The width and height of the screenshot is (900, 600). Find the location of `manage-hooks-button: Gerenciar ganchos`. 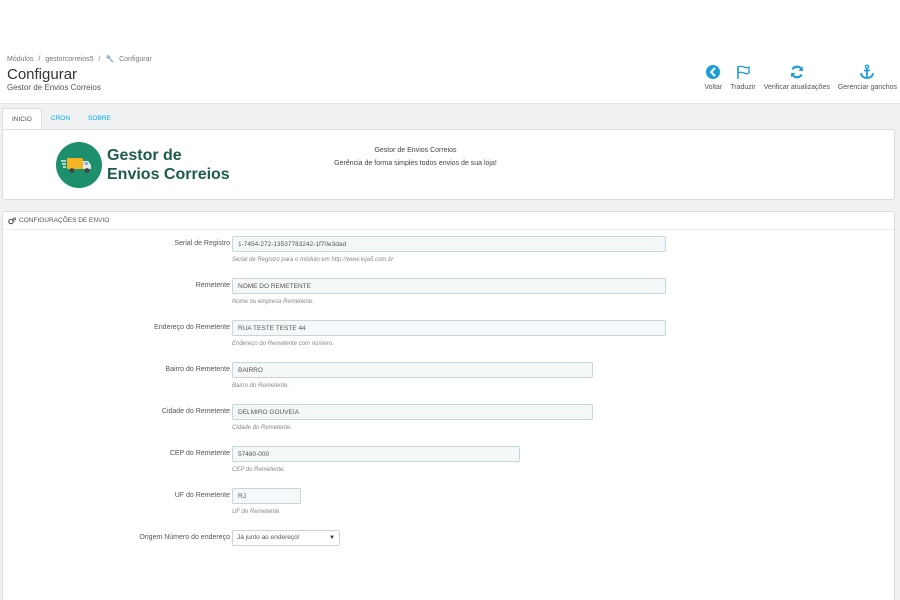

manage-hooks-button: Gerenciar ganchos is located at coordinates (867, 77).